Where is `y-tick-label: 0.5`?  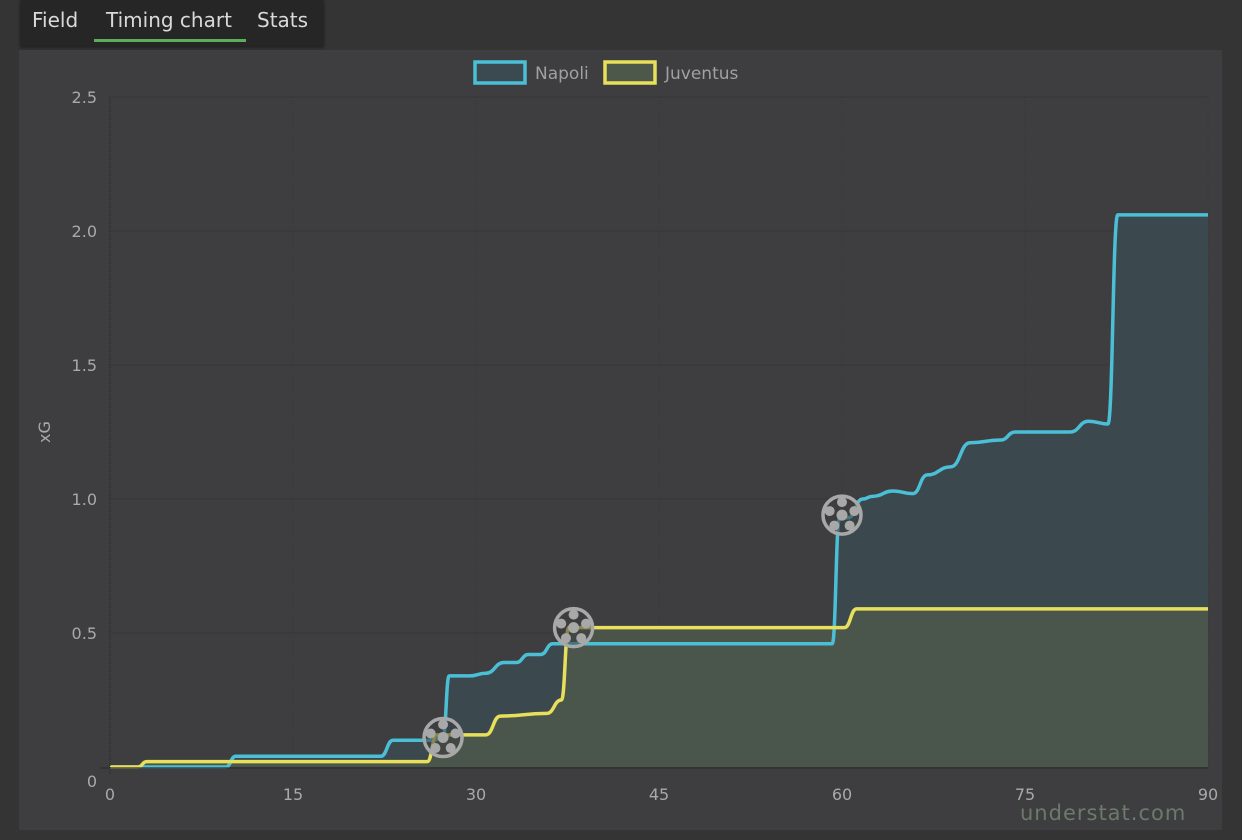 y-tick-label: 0.5 is located at coordinates (84, 633).